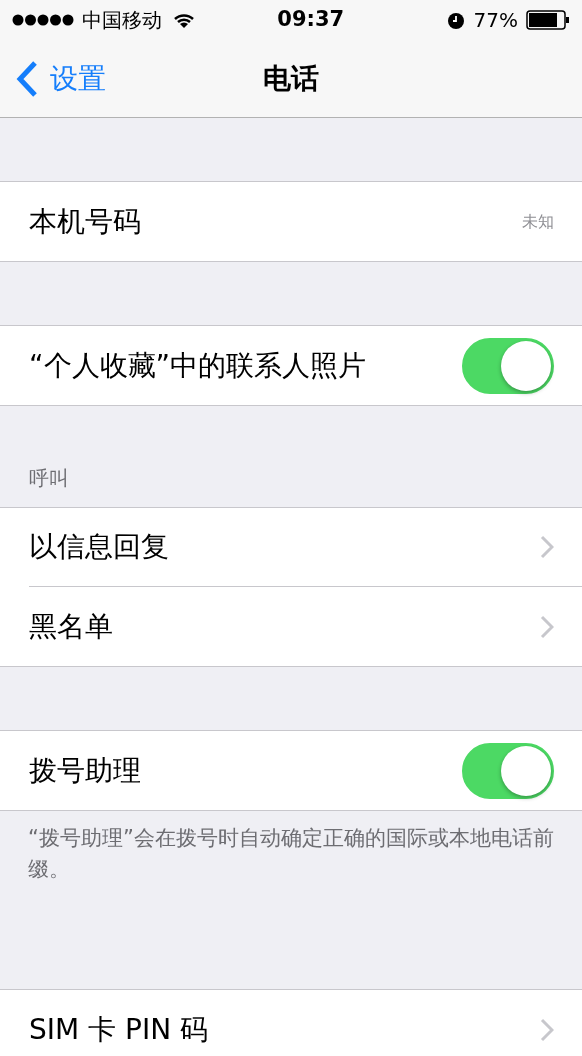  What do you see at coordinates (71, 626) in the screenshot?
I see `row-label: 黑名单` at bounding box center [71, 626].